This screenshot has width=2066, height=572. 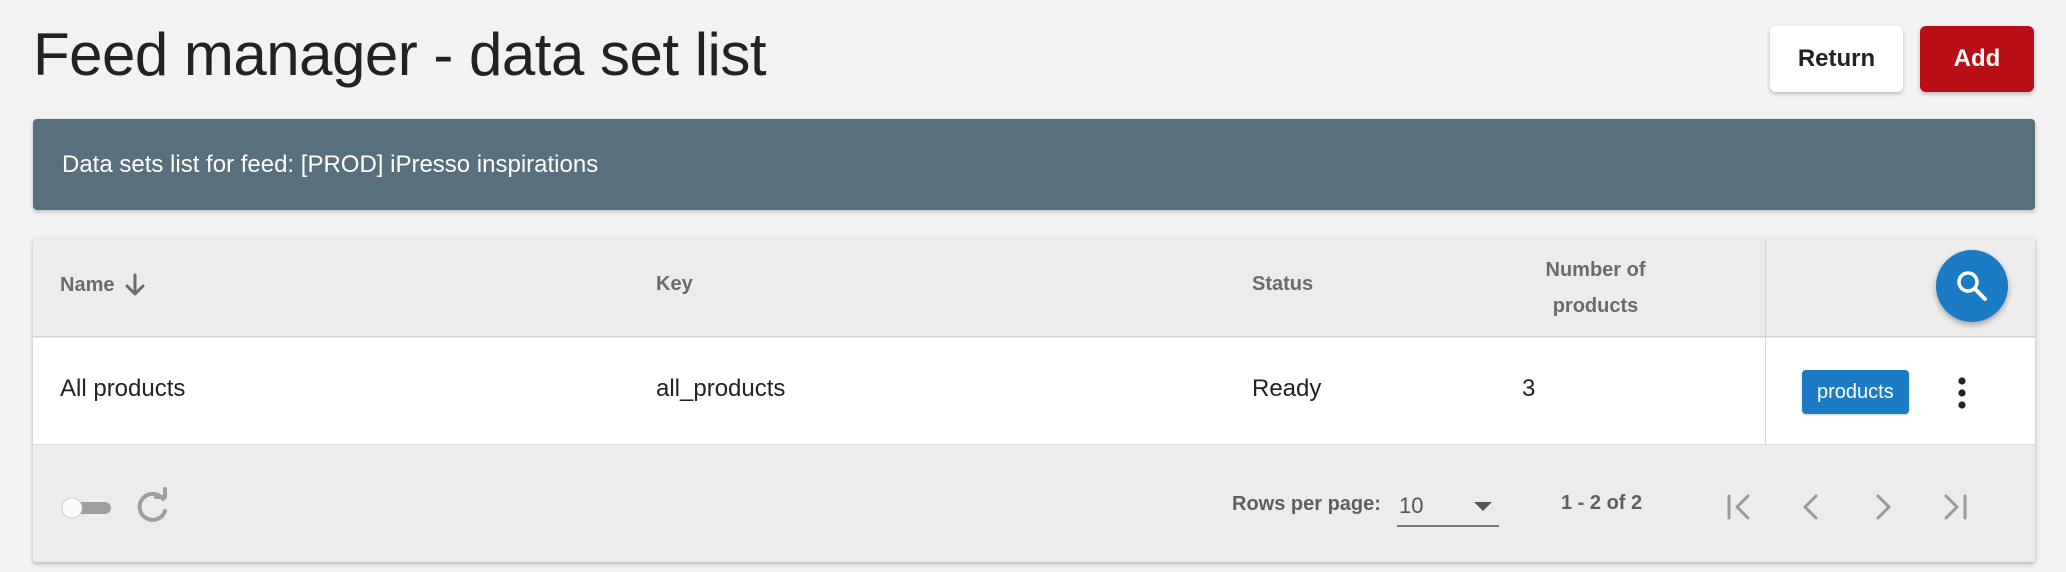 I want to click on return-button: Return, so click(x=1836, y=59).